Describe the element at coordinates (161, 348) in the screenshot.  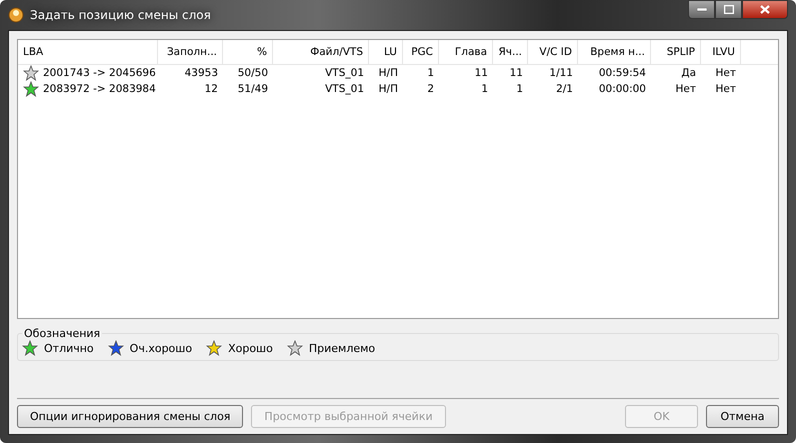
I see `legend-label: Оч.хорошо` at that location.